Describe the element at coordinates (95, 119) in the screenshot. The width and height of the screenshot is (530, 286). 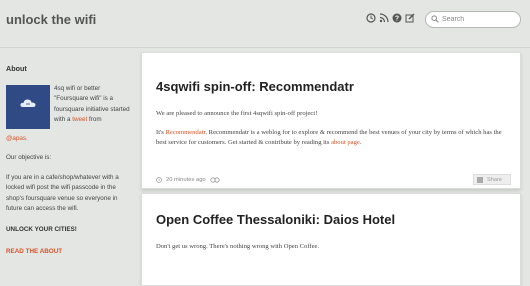
I see `about-from: from` at that location.